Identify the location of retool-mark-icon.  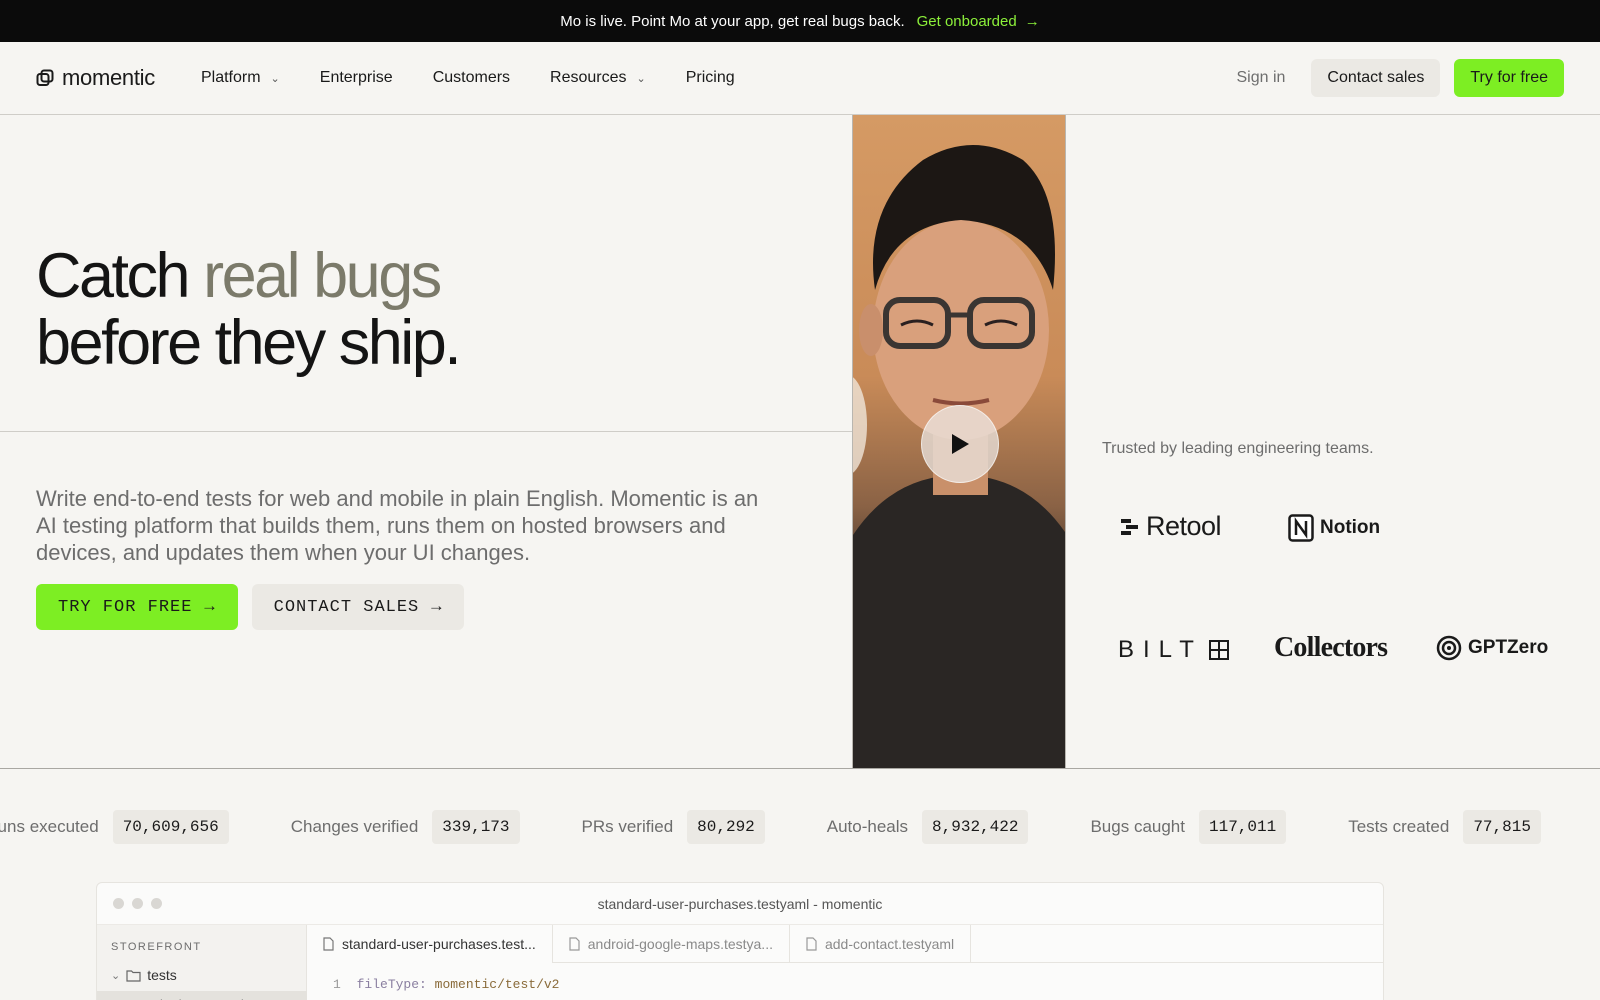
(1129, 526).